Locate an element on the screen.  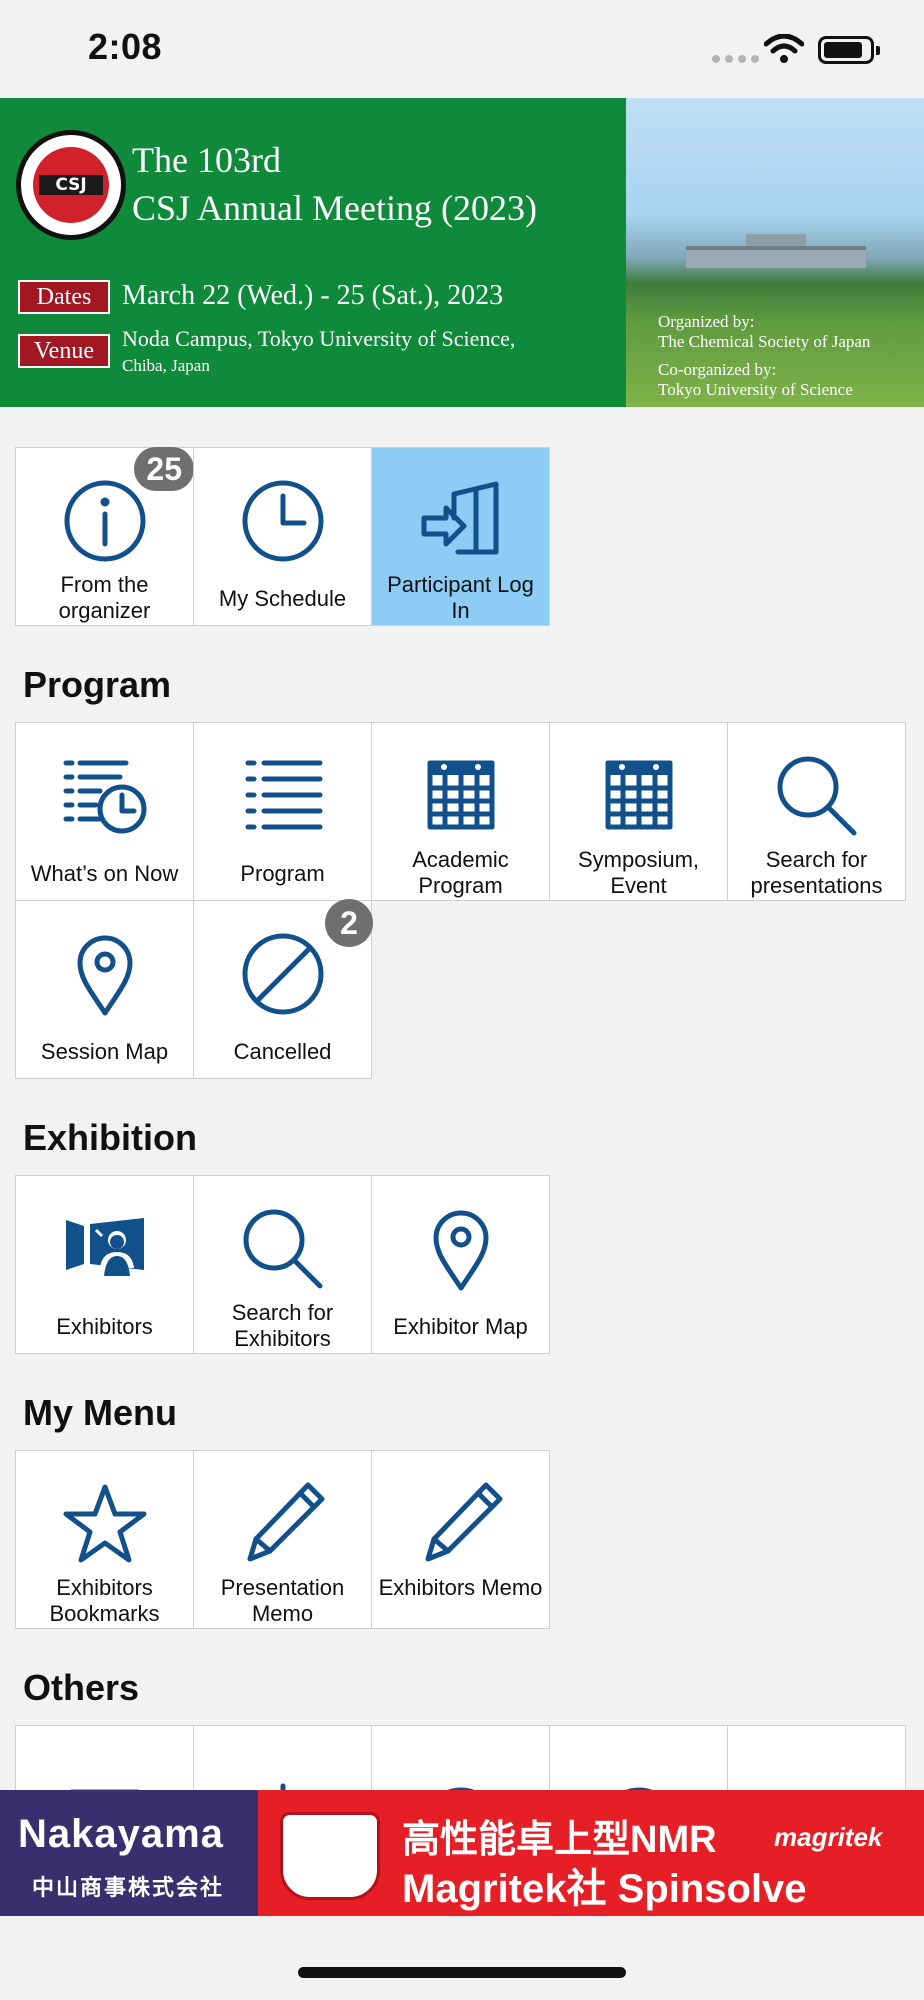
tile-label: Session Map is located at coordinates (104, 1051).